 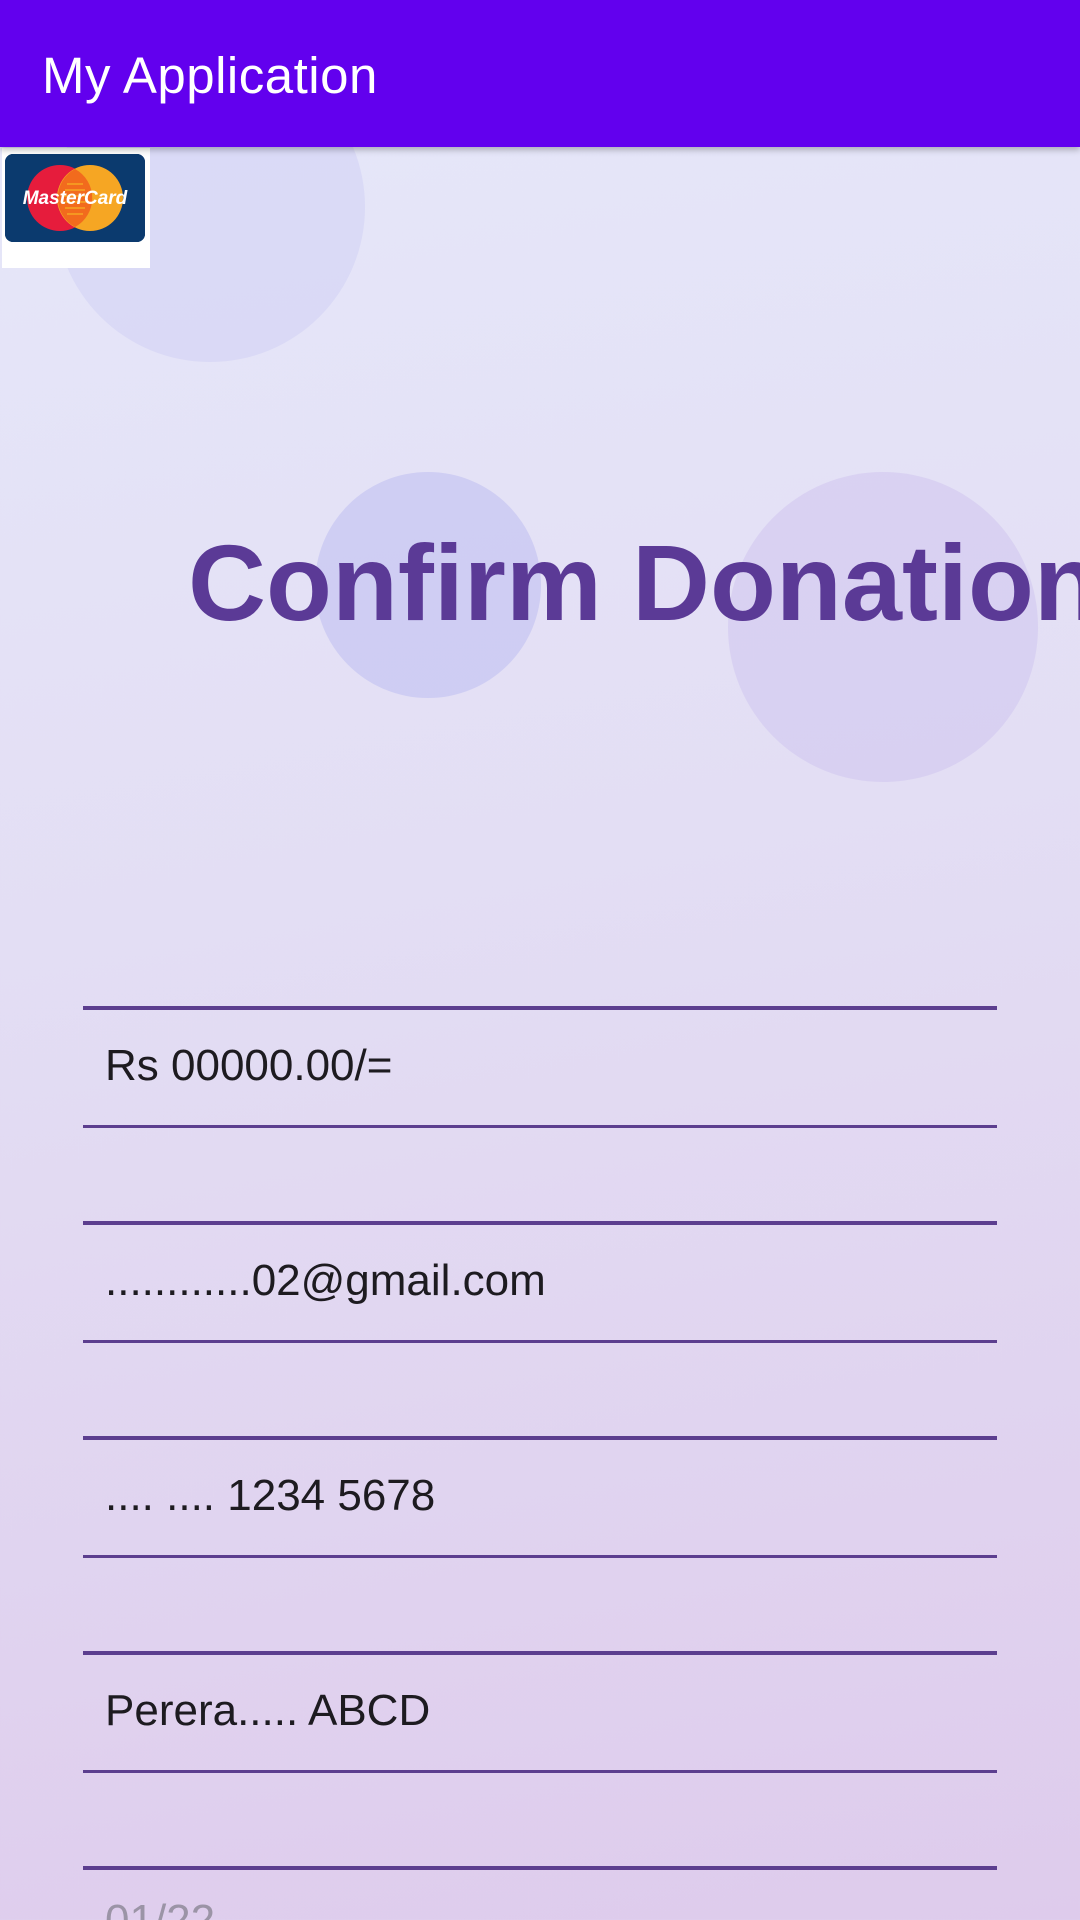 I want to click on expiry-field: 01/22, so click(x=540, y=1893).